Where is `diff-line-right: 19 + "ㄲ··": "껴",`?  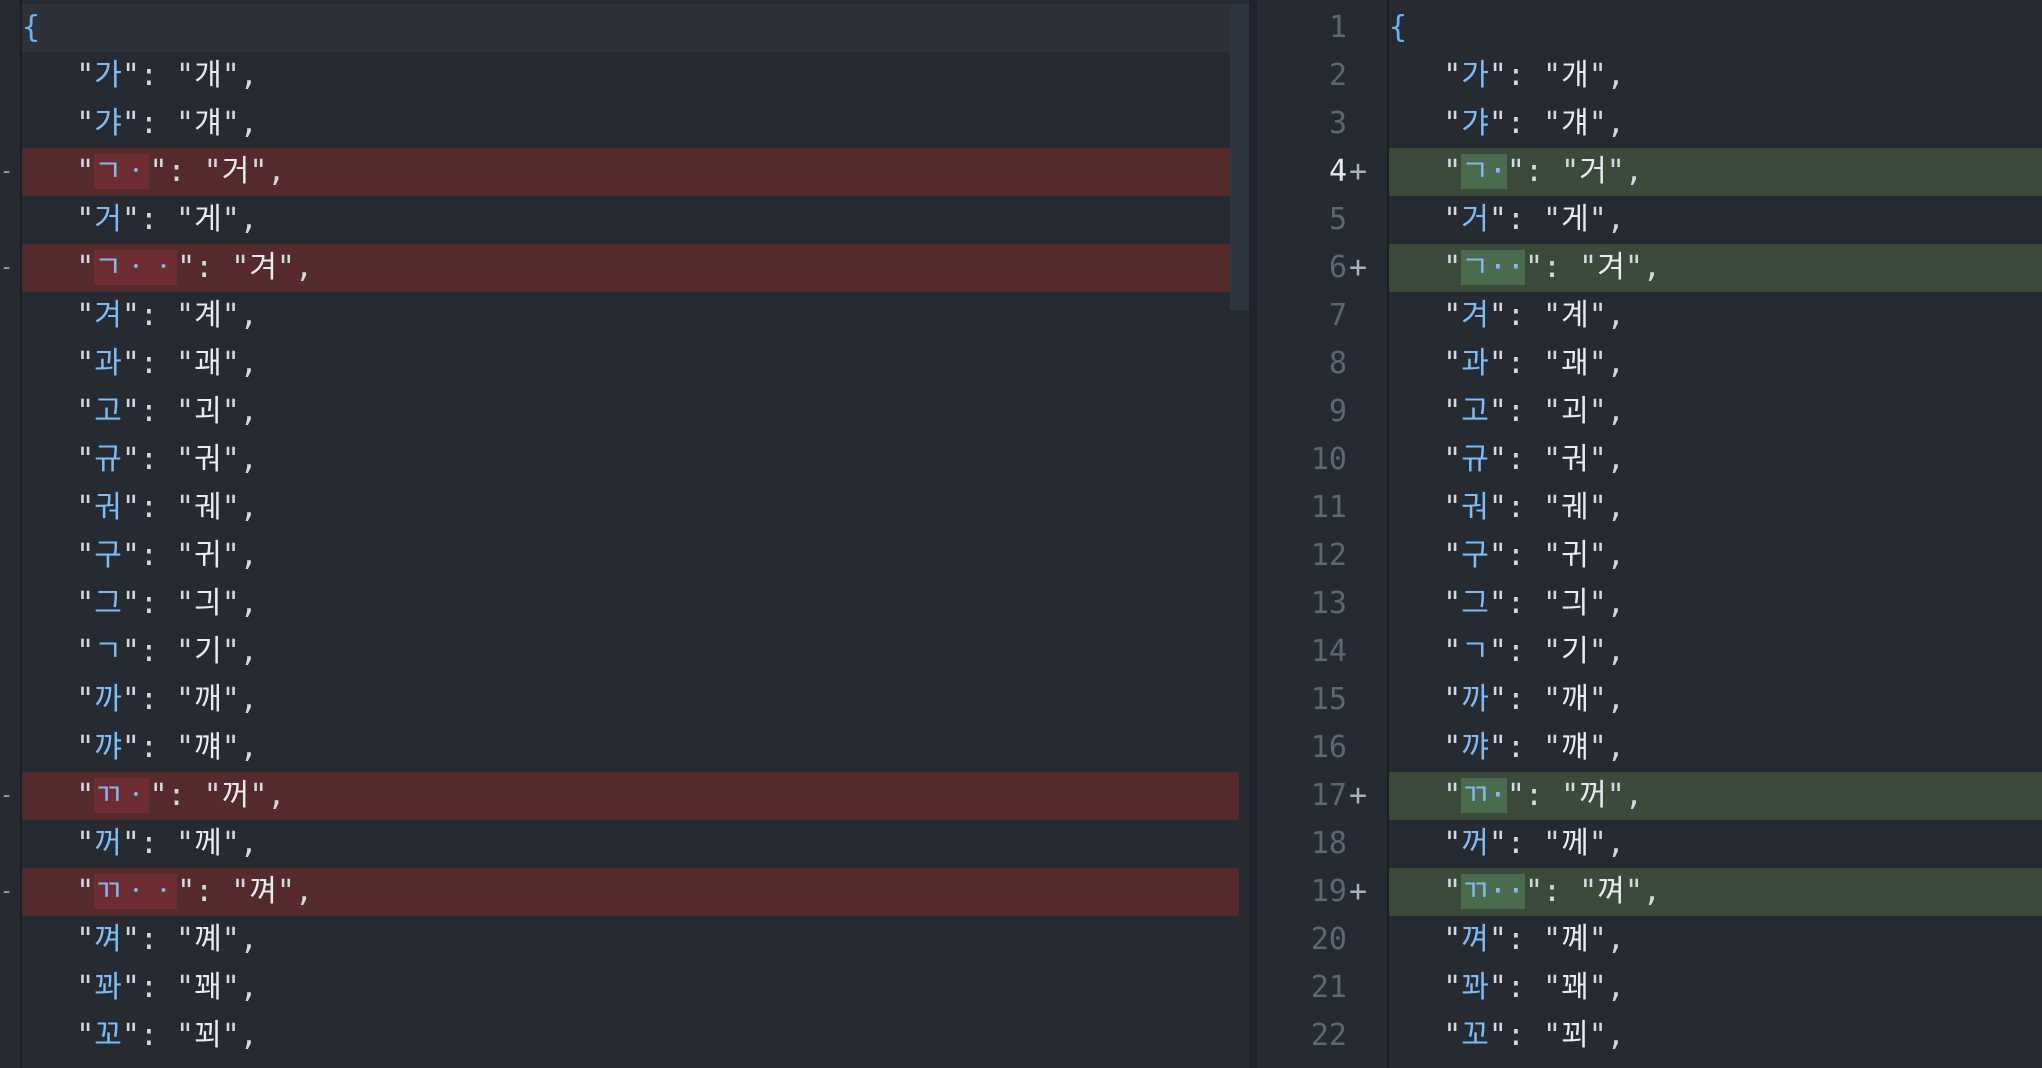
diff-line-right: 19 + "ㄲ··": "껴", is located at coordinates (1649, 892).